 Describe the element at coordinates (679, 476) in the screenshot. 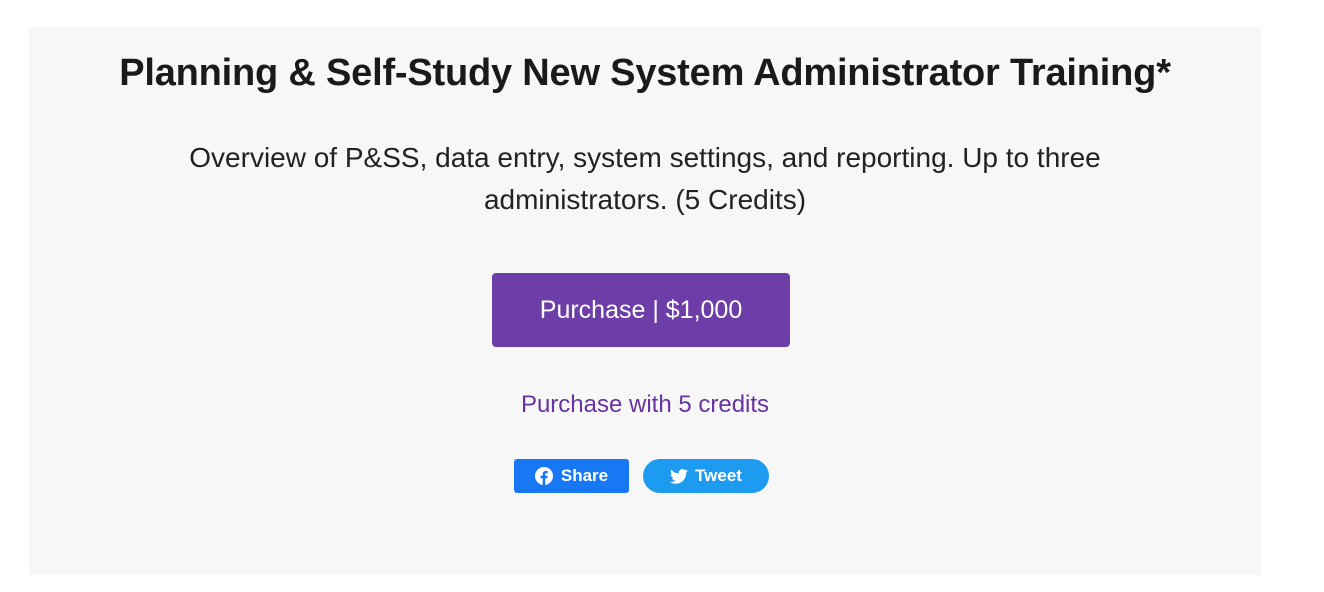

I see `twitter-bird-icon` at that location.